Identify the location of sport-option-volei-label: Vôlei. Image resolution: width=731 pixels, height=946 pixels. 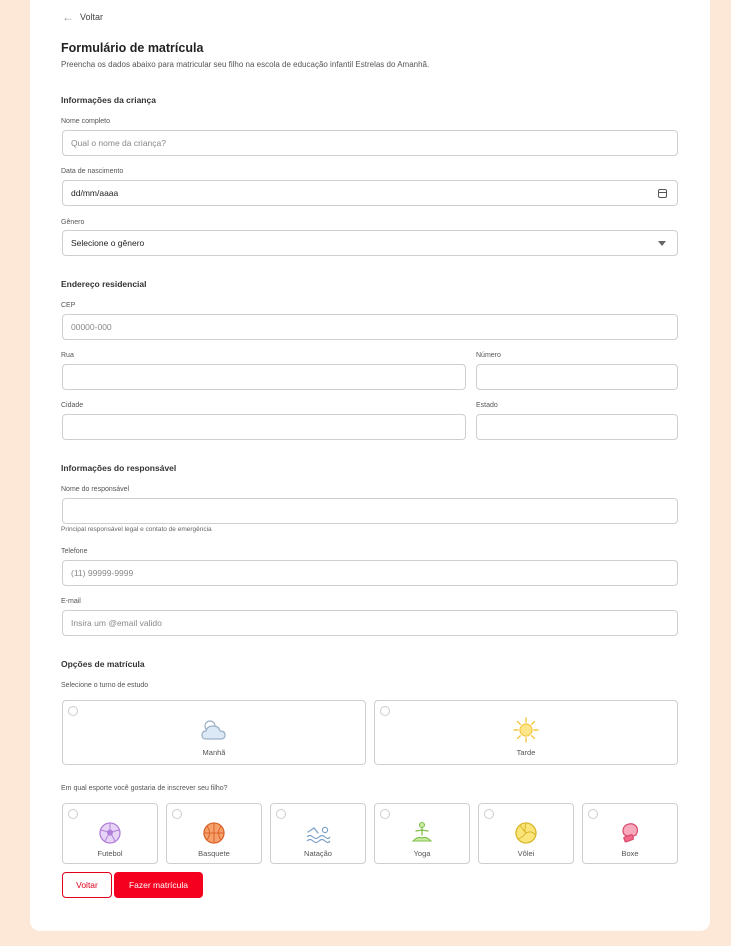
(526, 853).